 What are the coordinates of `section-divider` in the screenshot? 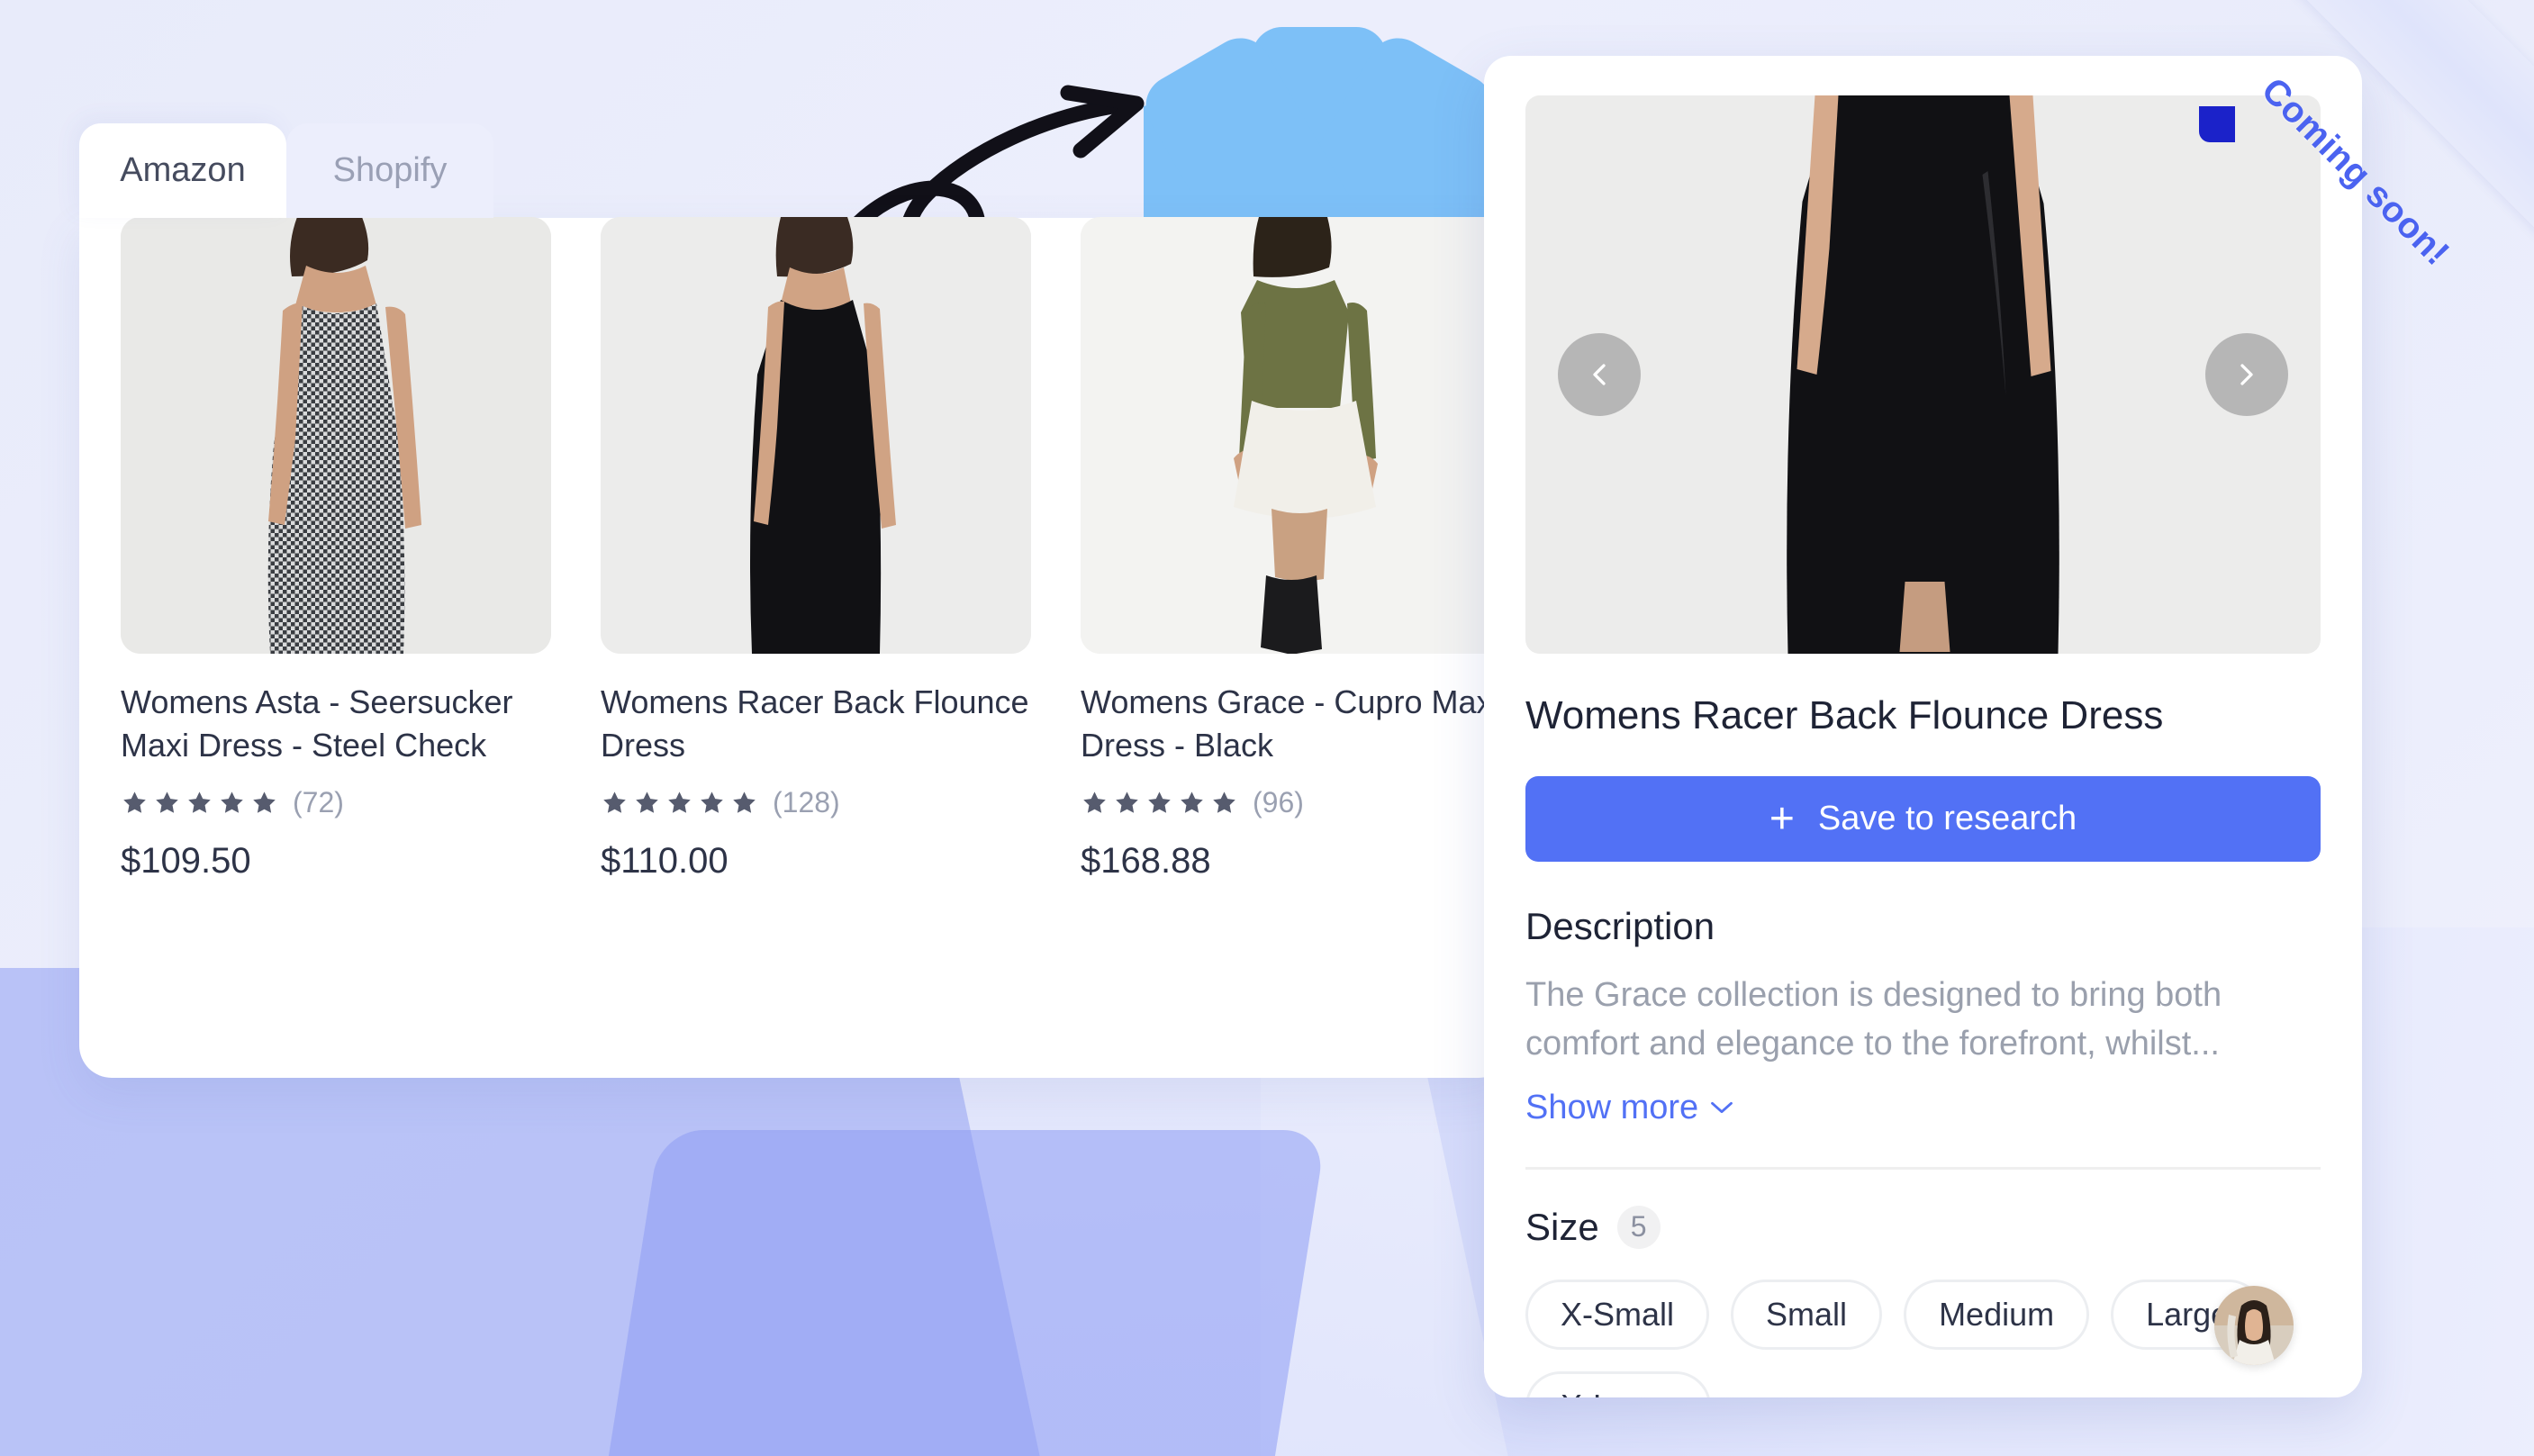 It's located at (1923, 1168).